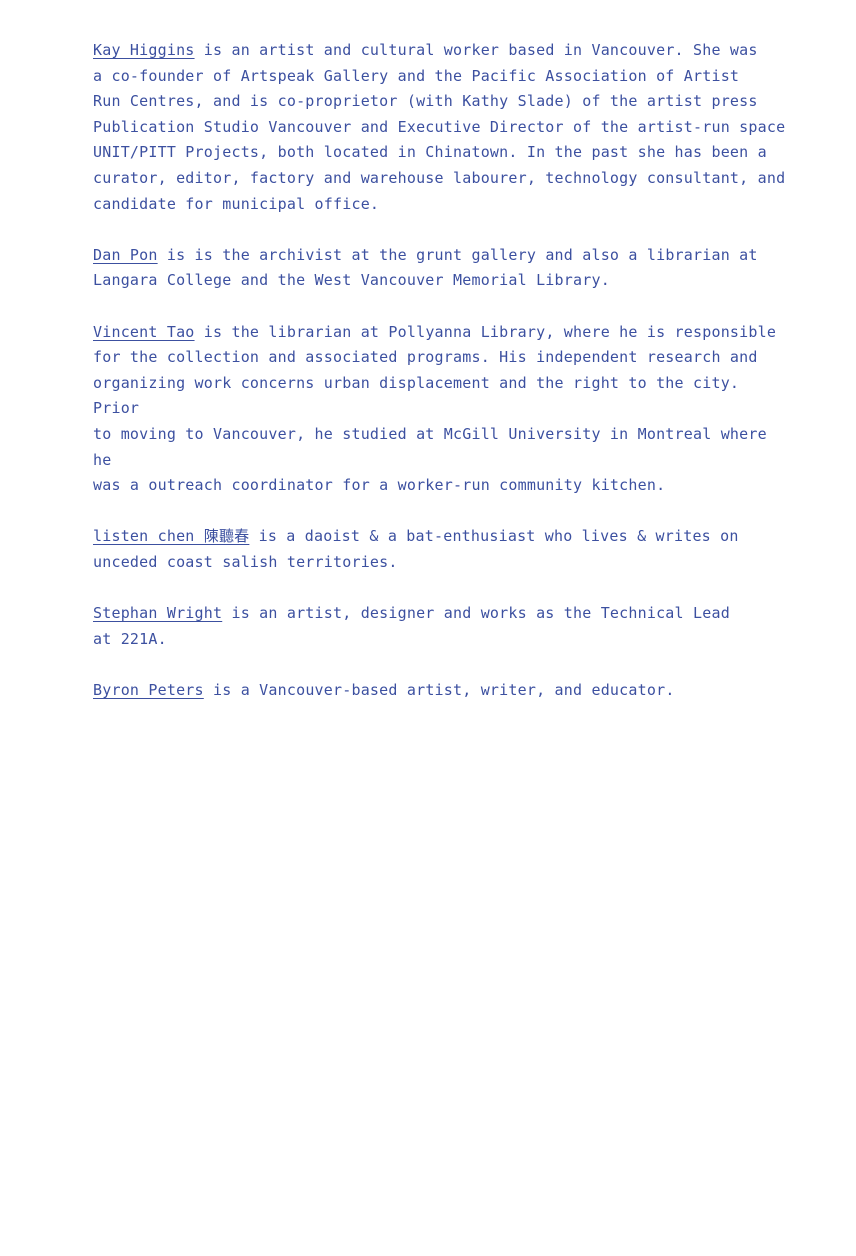 The height and width of the screenshot is (1256, 856). Describe the element at coordinates (144, 50) in the screenshot. I see `bio-name-link: Kay Higgins` at that location.